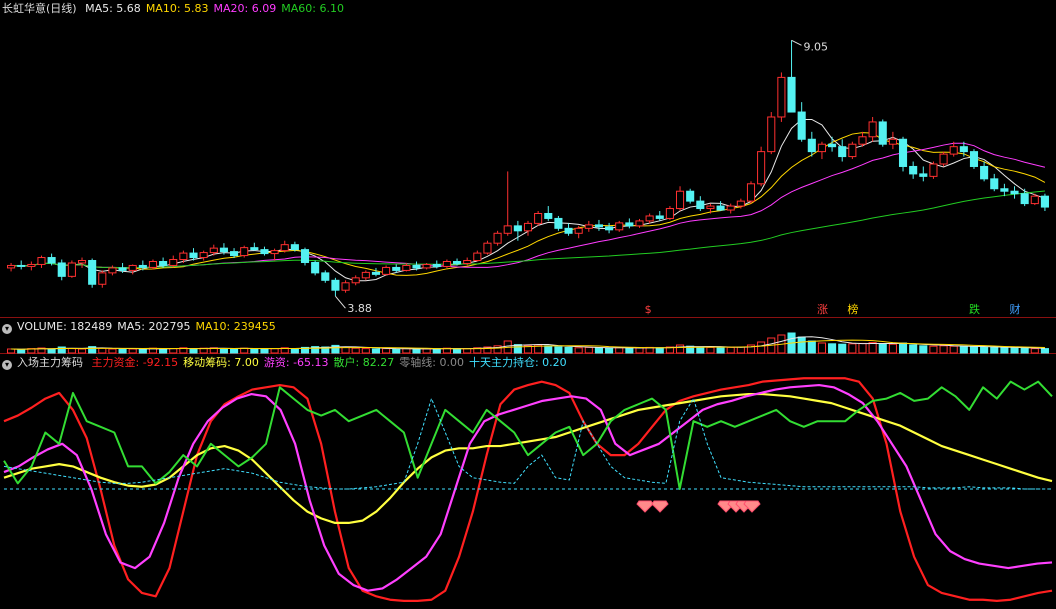 This screenshot has height=609, width=1056. Describe the element at coordinates (816, 46) in the screenshot. I see `high-price-label: 9.05` at that location.